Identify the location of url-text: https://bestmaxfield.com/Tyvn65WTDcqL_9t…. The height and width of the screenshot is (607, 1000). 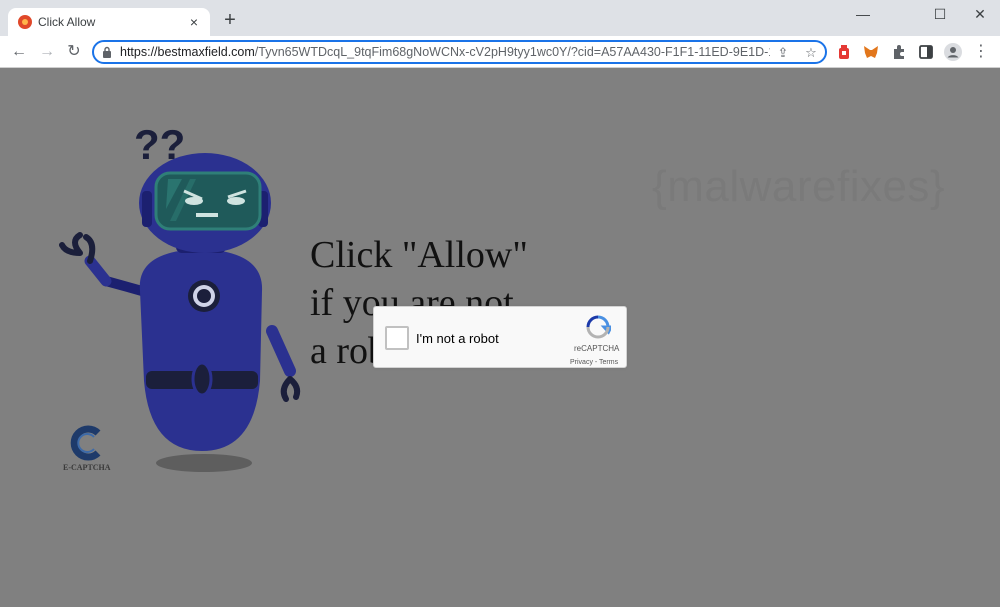
(445, 52).